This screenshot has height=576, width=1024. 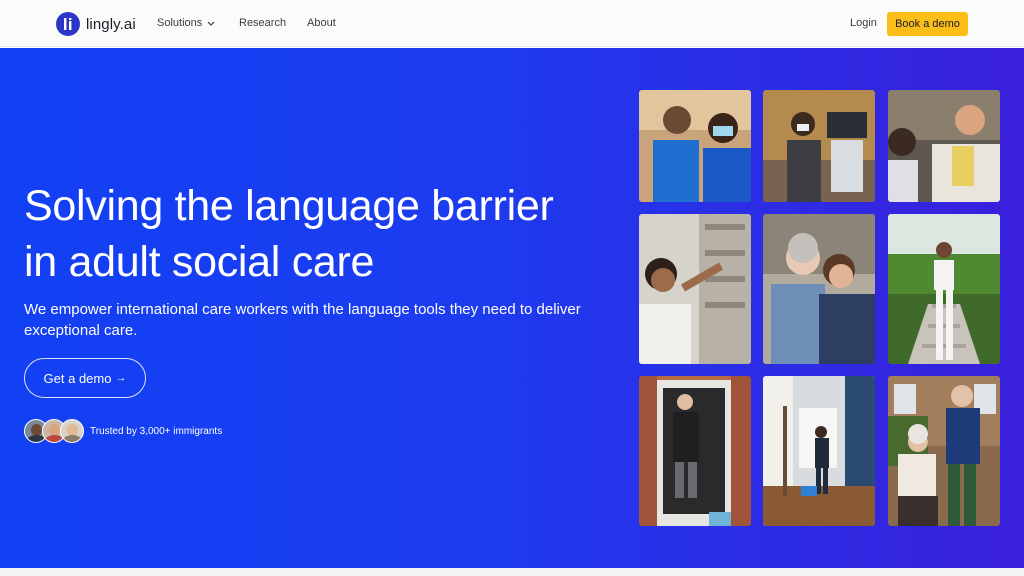 What do you see at coordinates (695, 289) in the screenshot?
I see `photo-pharmacy-worker` at bounding box center [695, 289].